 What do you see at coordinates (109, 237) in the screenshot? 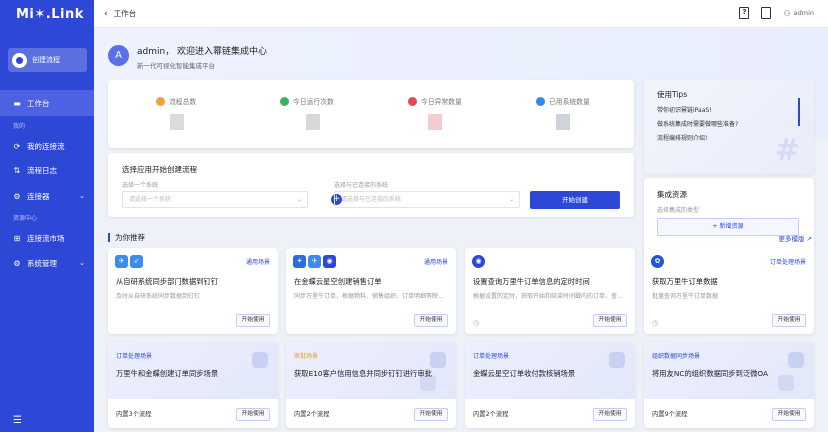
I see `heading-bar` at bounding box center [109, 237].